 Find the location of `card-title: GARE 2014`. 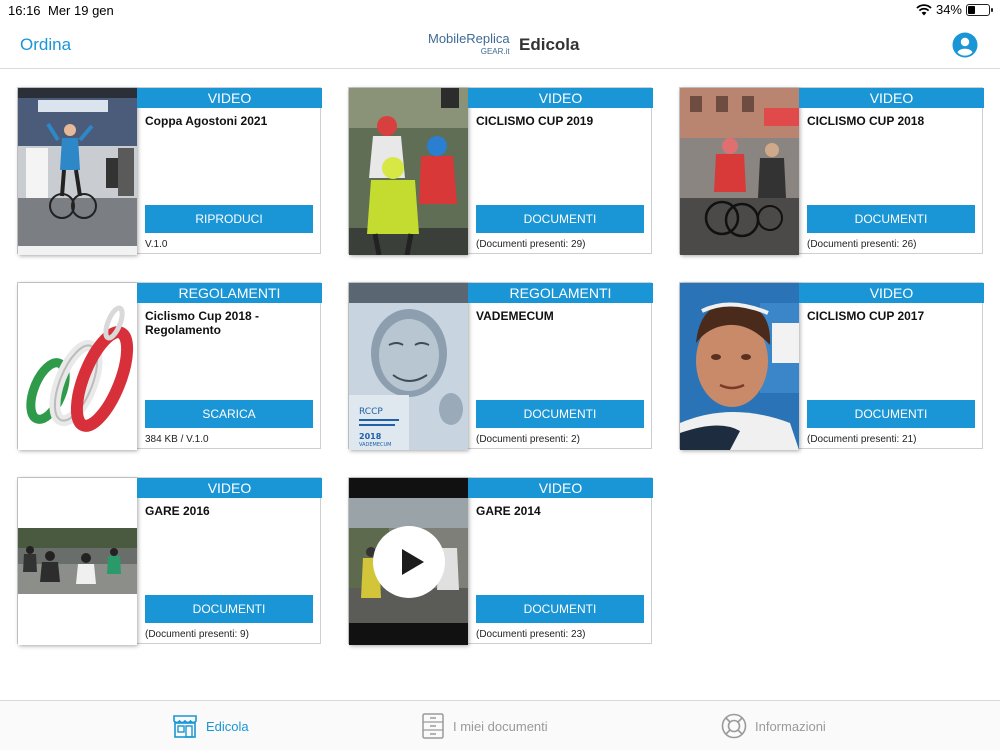

card-title: GARE 2014 is located at coordinates (508, 511).